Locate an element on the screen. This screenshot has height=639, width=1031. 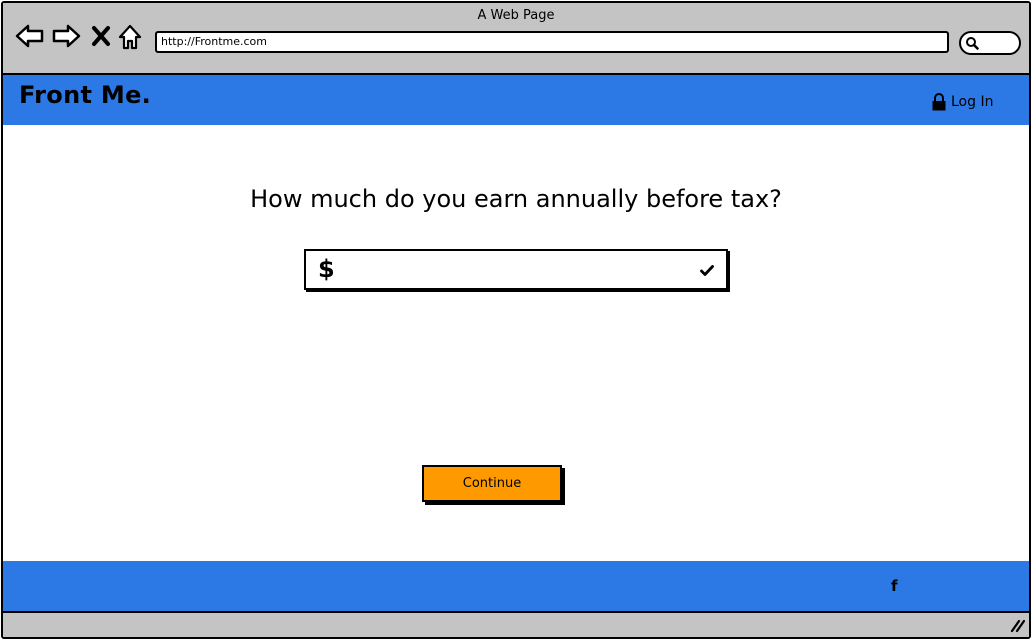
login-button: Log In is located at coordinates (962, 102).